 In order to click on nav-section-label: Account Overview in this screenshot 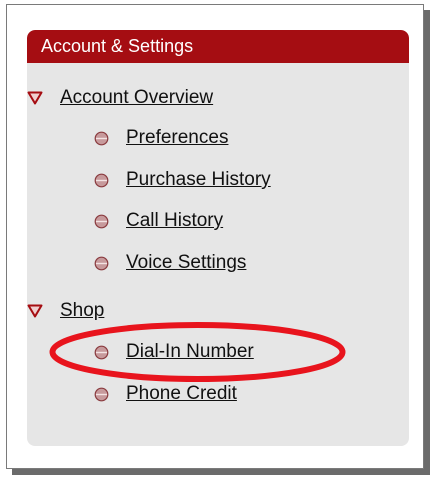, I will do `click(136, 98)`.